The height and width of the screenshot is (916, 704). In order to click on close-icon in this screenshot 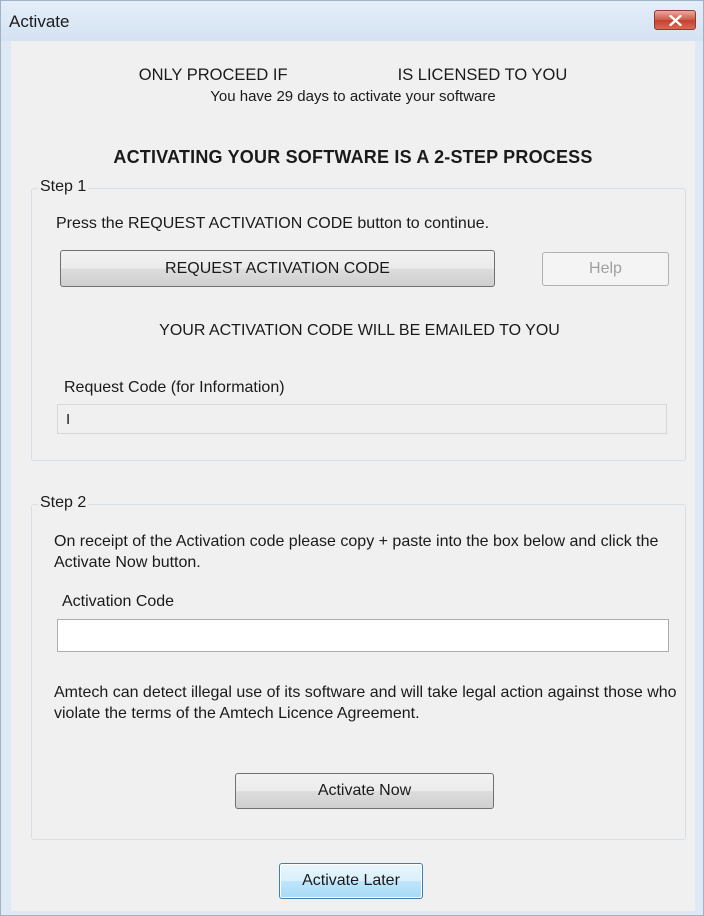, I will do `click(675, 20)`.